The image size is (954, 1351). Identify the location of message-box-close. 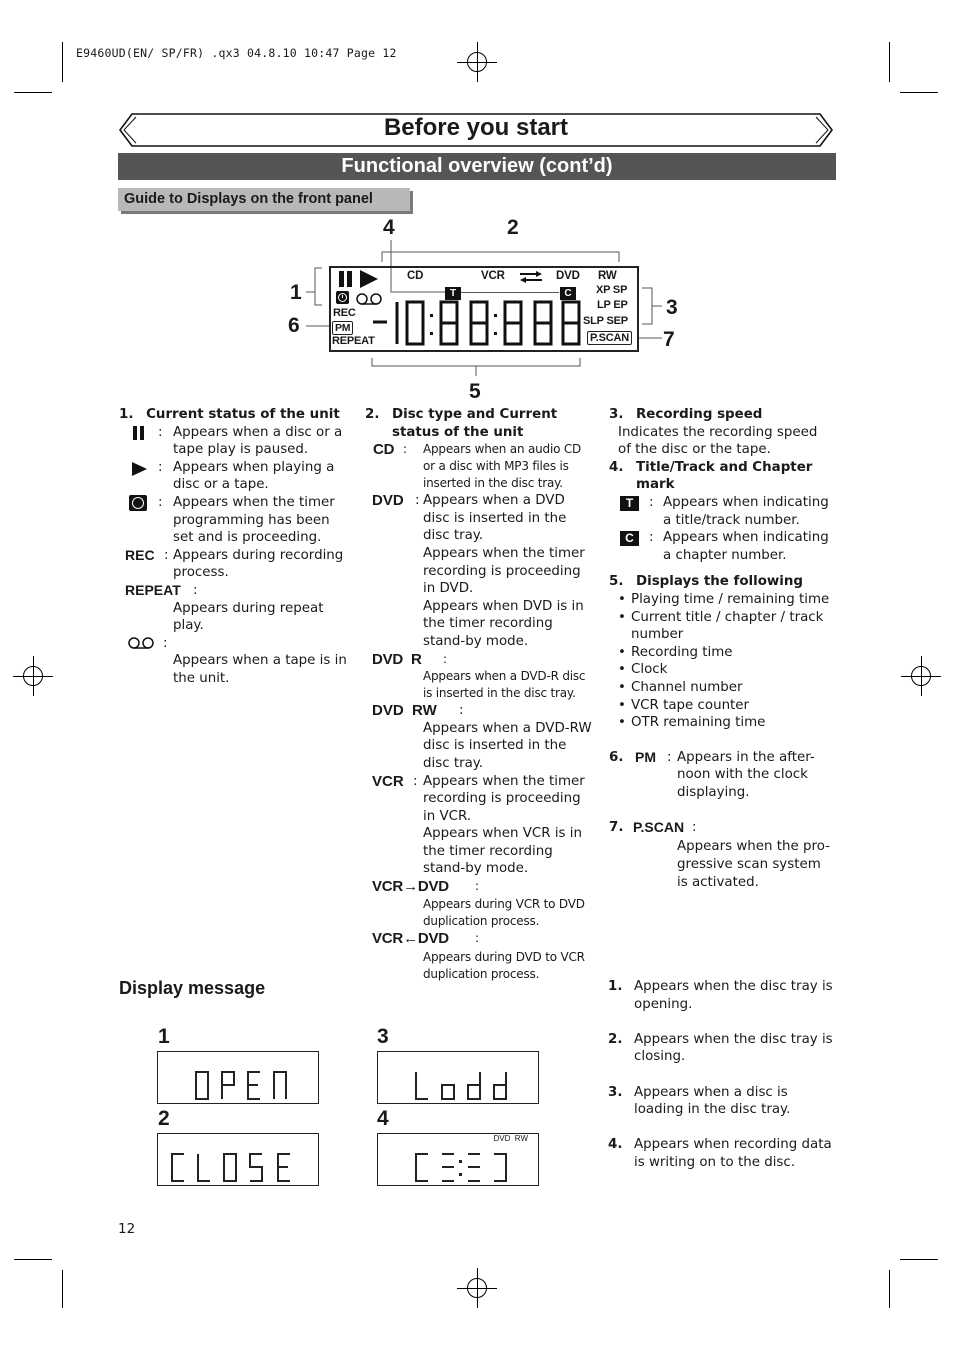
(238, 1159).